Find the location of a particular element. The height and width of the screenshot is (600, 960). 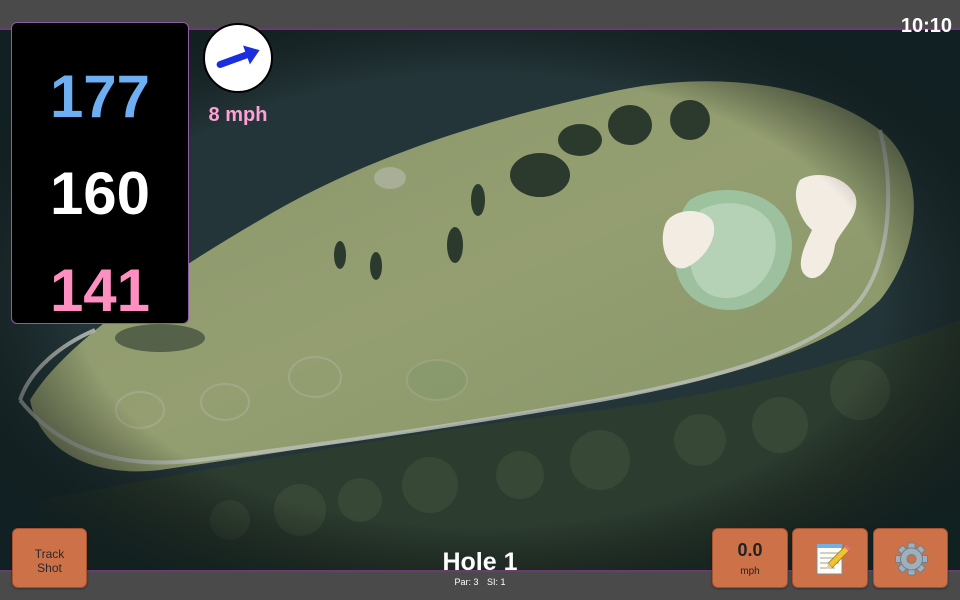

front-of-green-distance: 141 is located at coordinates (100, 290).